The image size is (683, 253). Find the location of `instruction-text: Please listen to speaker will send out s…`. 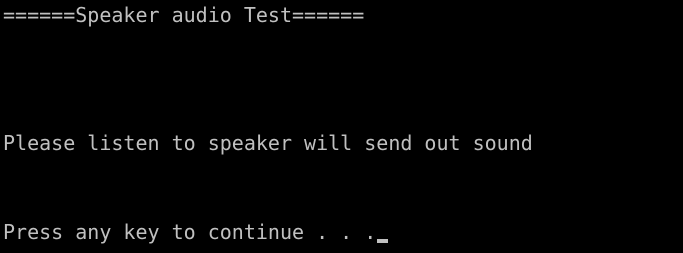

instruction-text: Please listen to speaker will send out s… is located at coordinates (268, 143).